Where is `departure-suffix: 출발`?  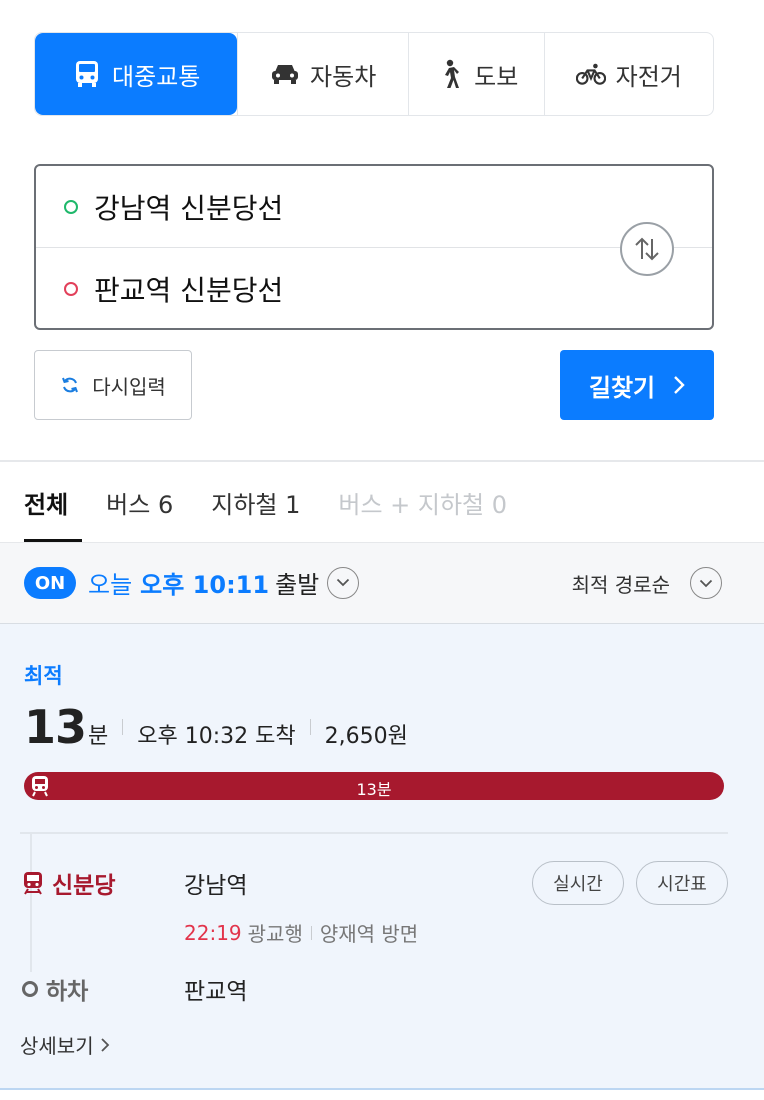 departure-suffix: 출발 is located at coordinates (297, 585).